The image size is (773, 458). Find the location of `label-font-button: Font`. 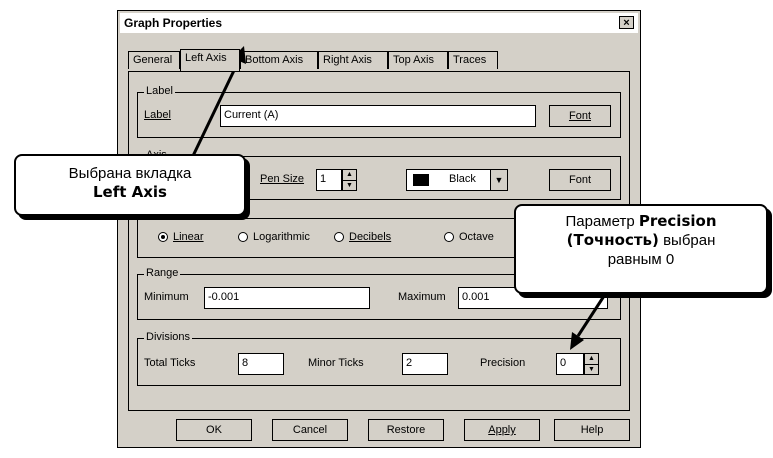

label-font-button: Font is located at coordinates (580, 116).